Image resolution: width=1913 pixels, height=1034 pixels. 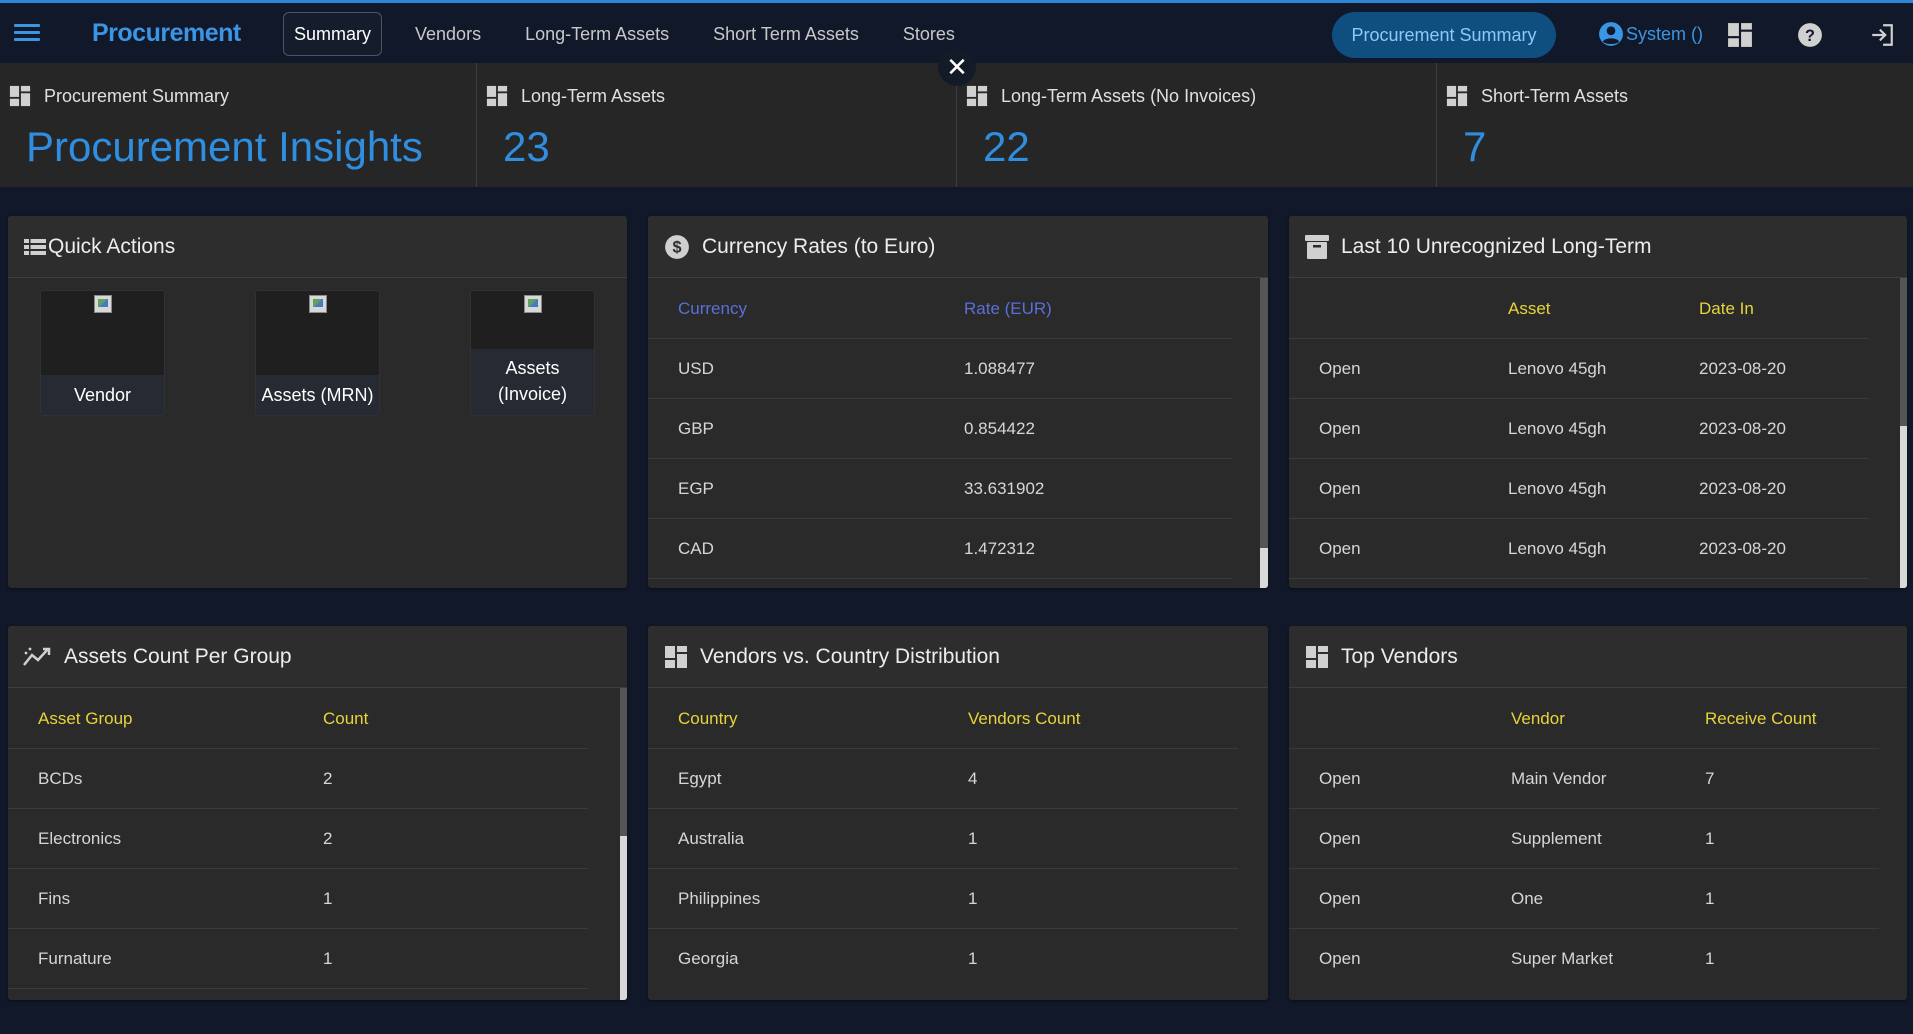 I want to click on help-icon: ?, so click(x=1810, y=35).